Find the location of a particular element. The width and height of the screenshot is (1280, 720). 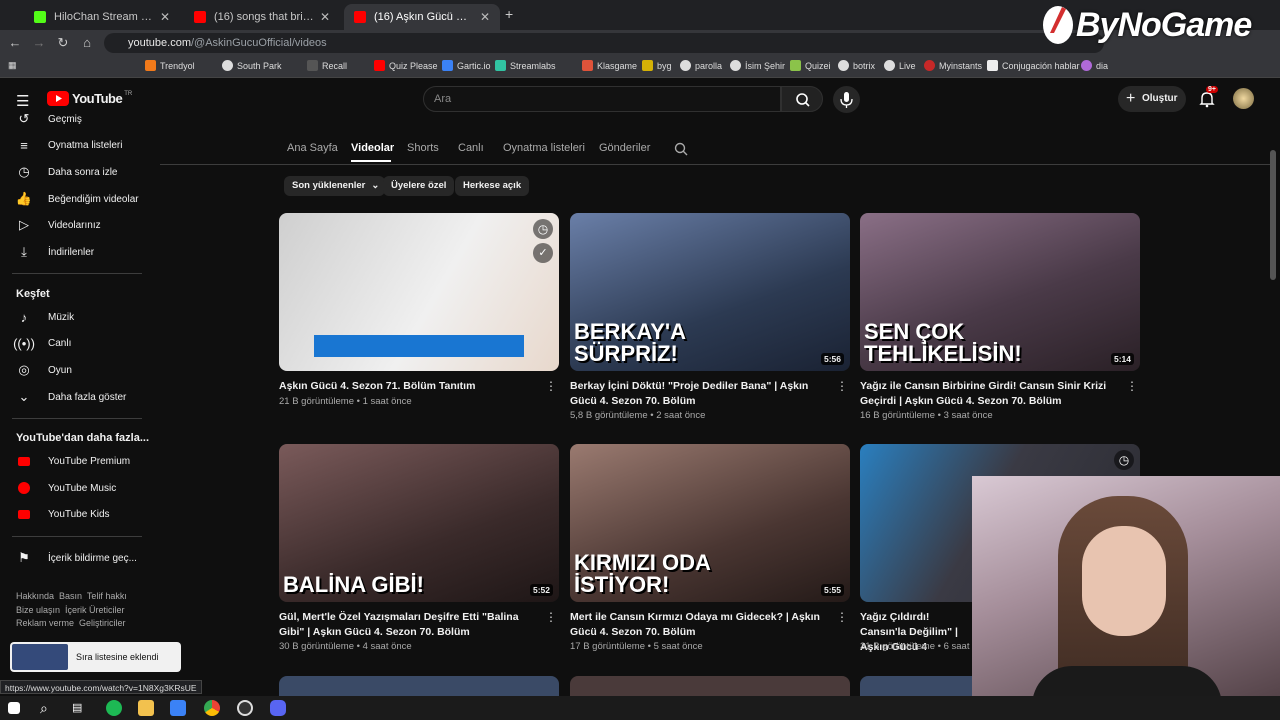

bookmark-gartic: Gartic.io is located at coordinates (466, 65).